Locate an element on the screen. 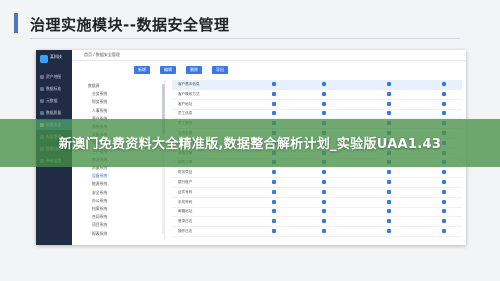  row-label: 银行账户 is located at coordinates (185, 182).